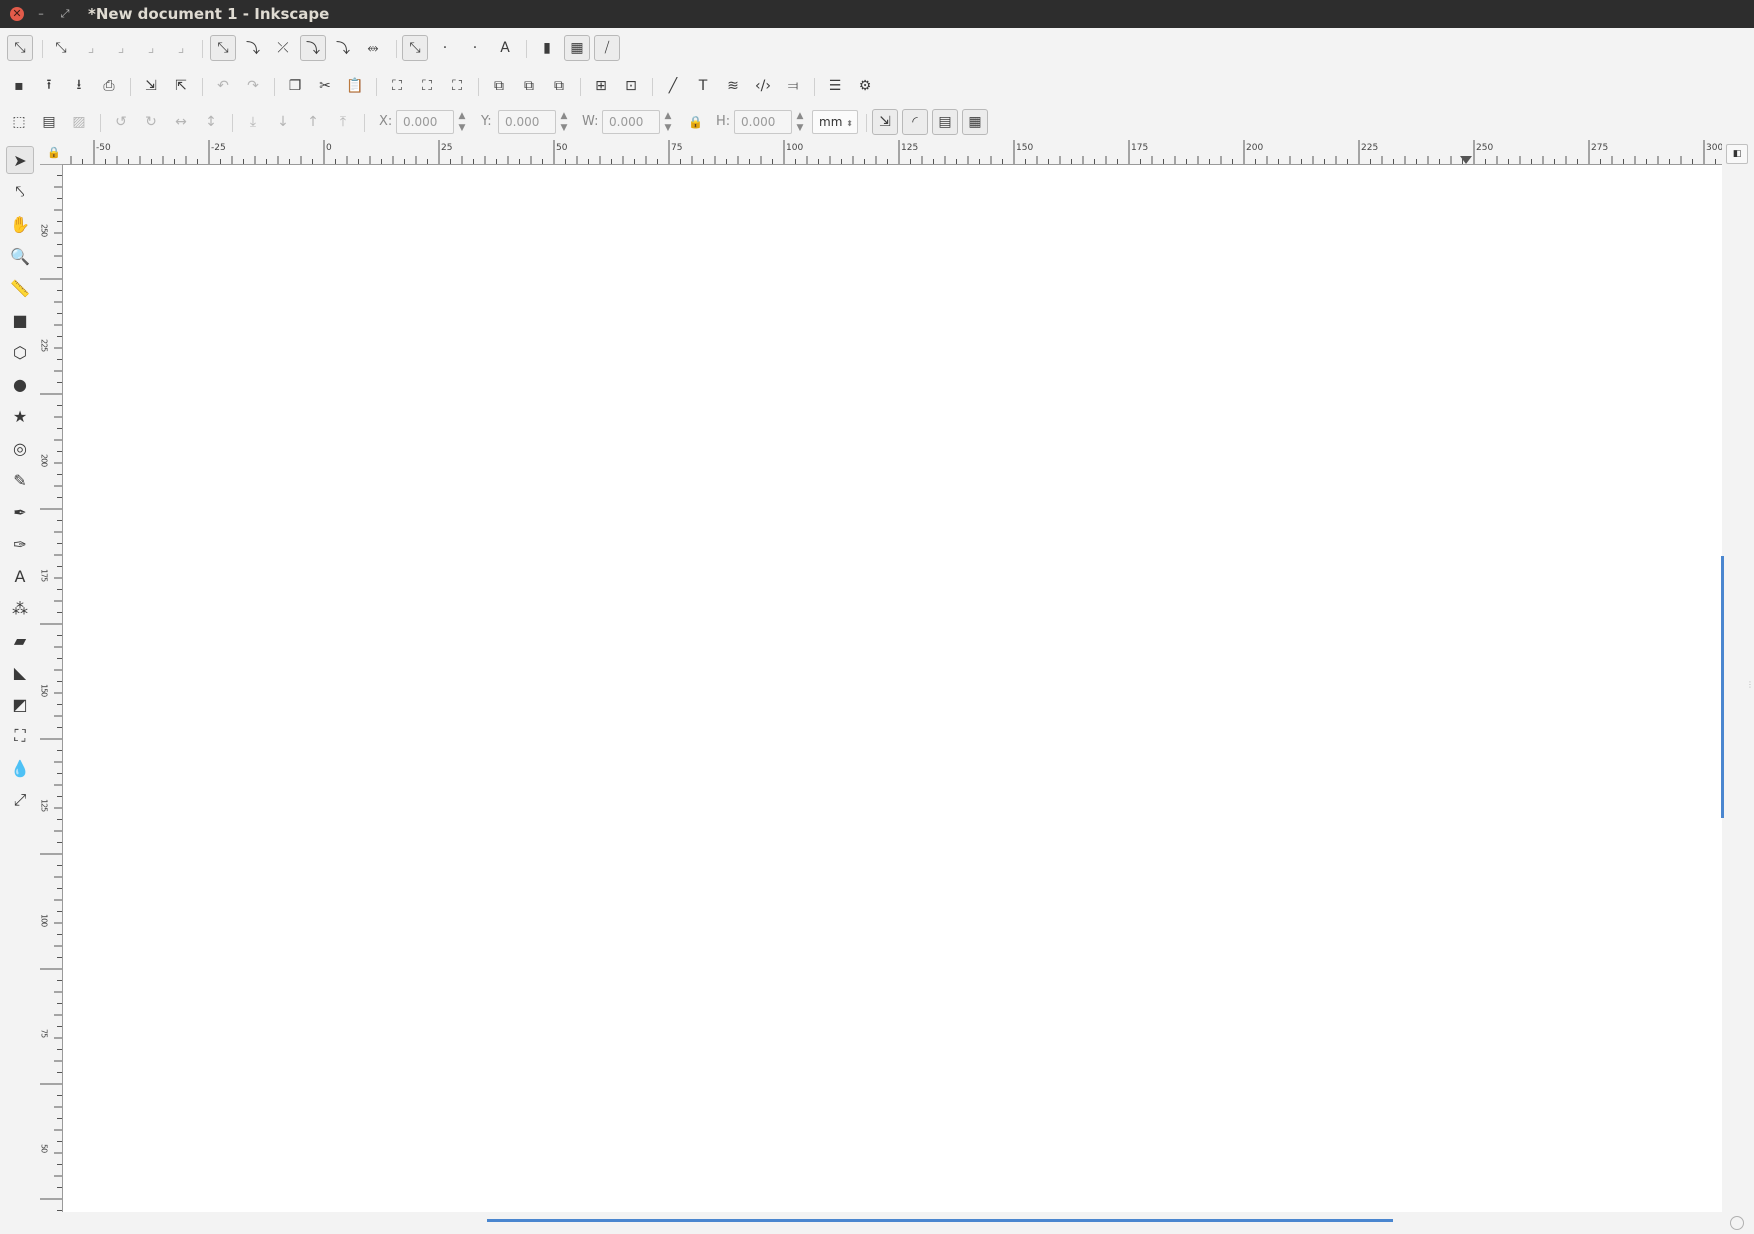  Describe the element at coordinates (427, 86) in the screenshot. I see `zoom-drawing-icon: ⛶` at that location.